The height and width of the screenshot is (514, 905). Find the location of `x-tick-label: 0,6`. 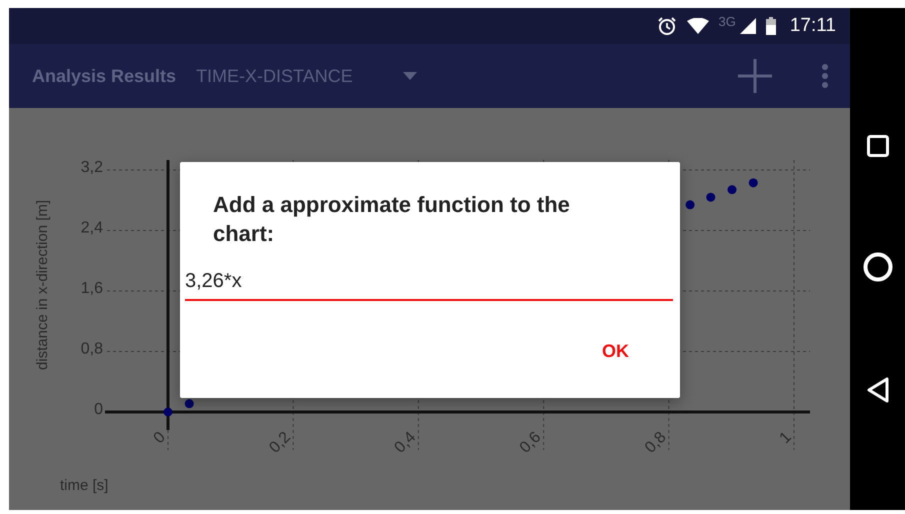

x-tick-label: 0,6 is located at coordinates (530, 442).